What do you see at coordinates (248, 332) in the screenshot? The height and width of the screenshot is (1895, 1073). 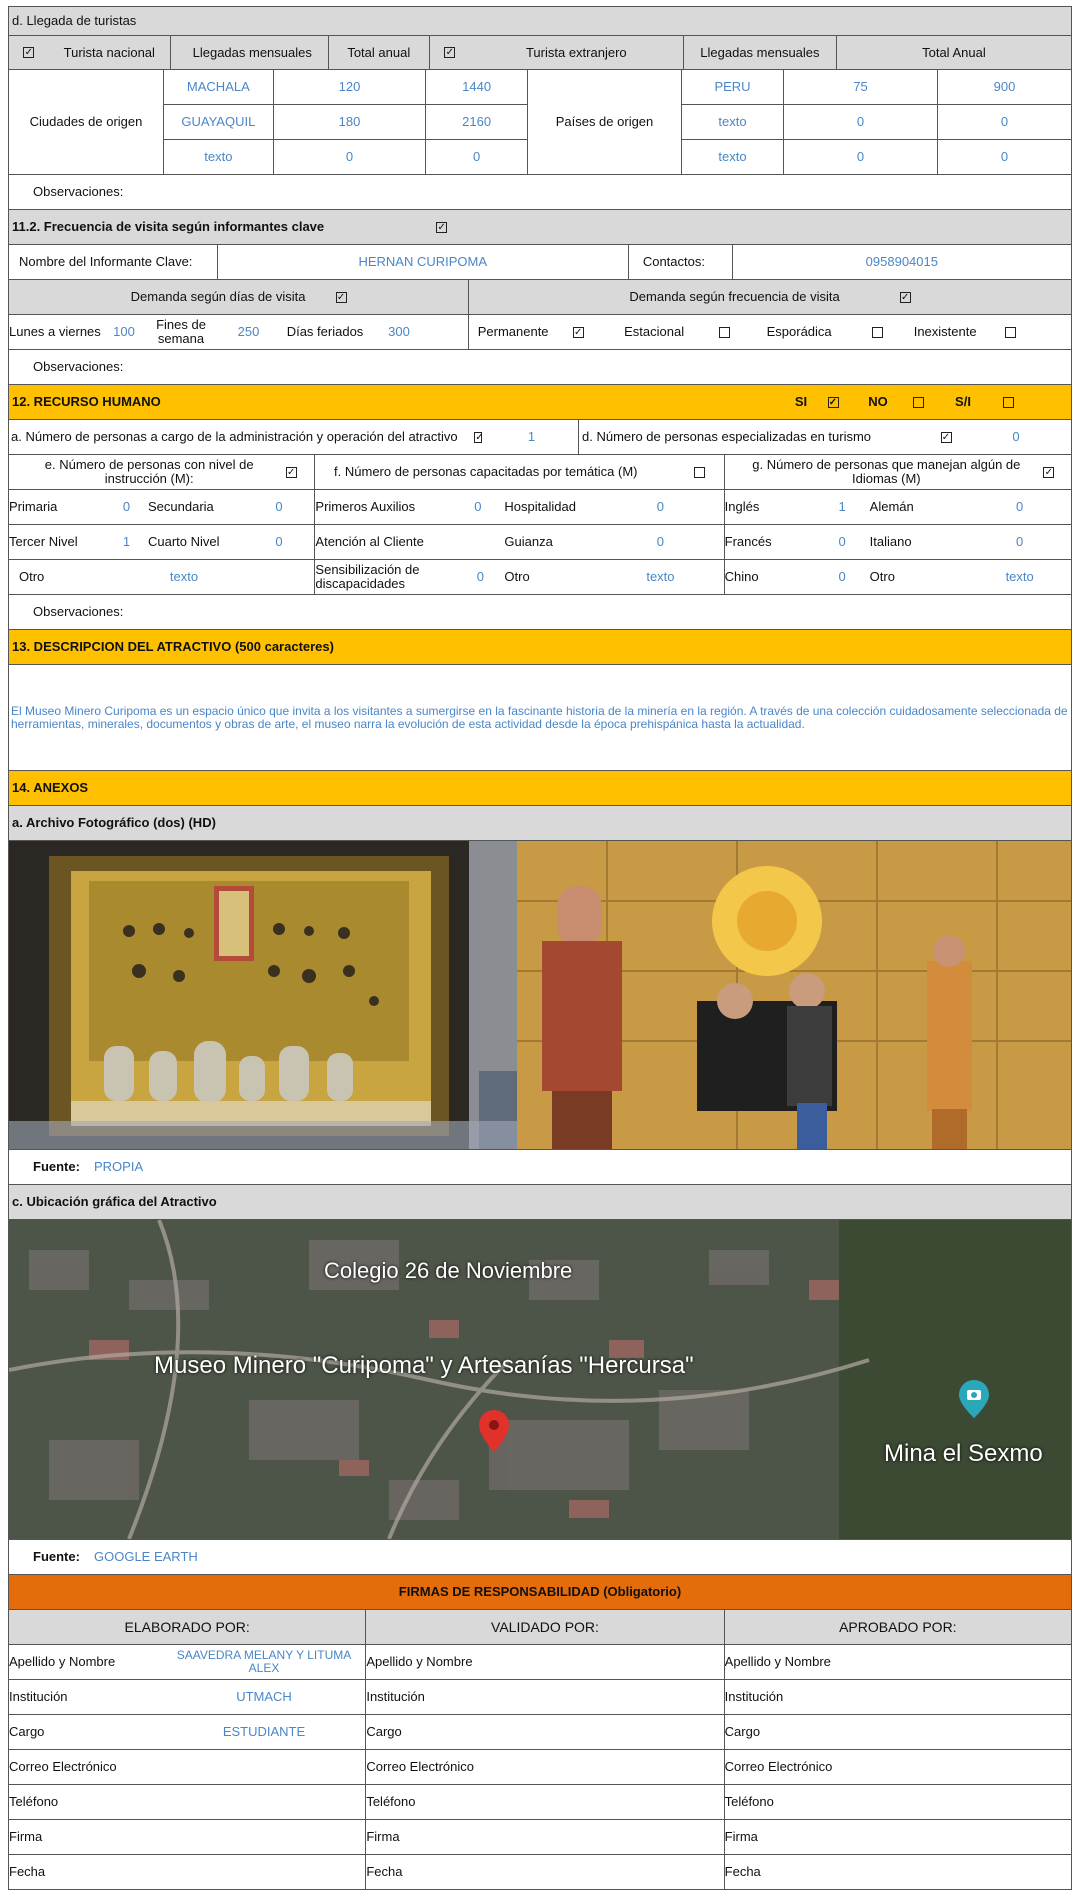 I see `fines-value: 250` at bounding box center [248, 332].